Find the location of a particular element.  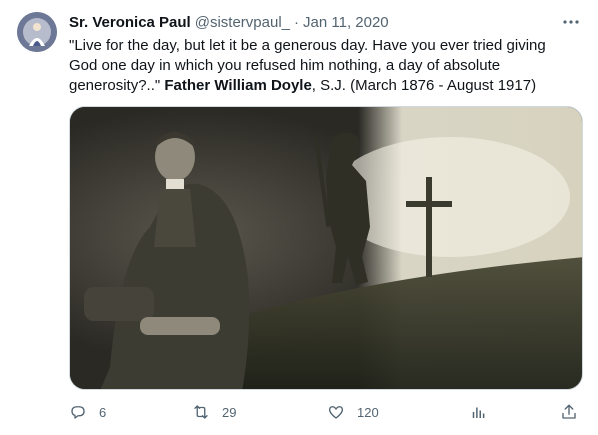

views-button is located at coordinates (478, 412).